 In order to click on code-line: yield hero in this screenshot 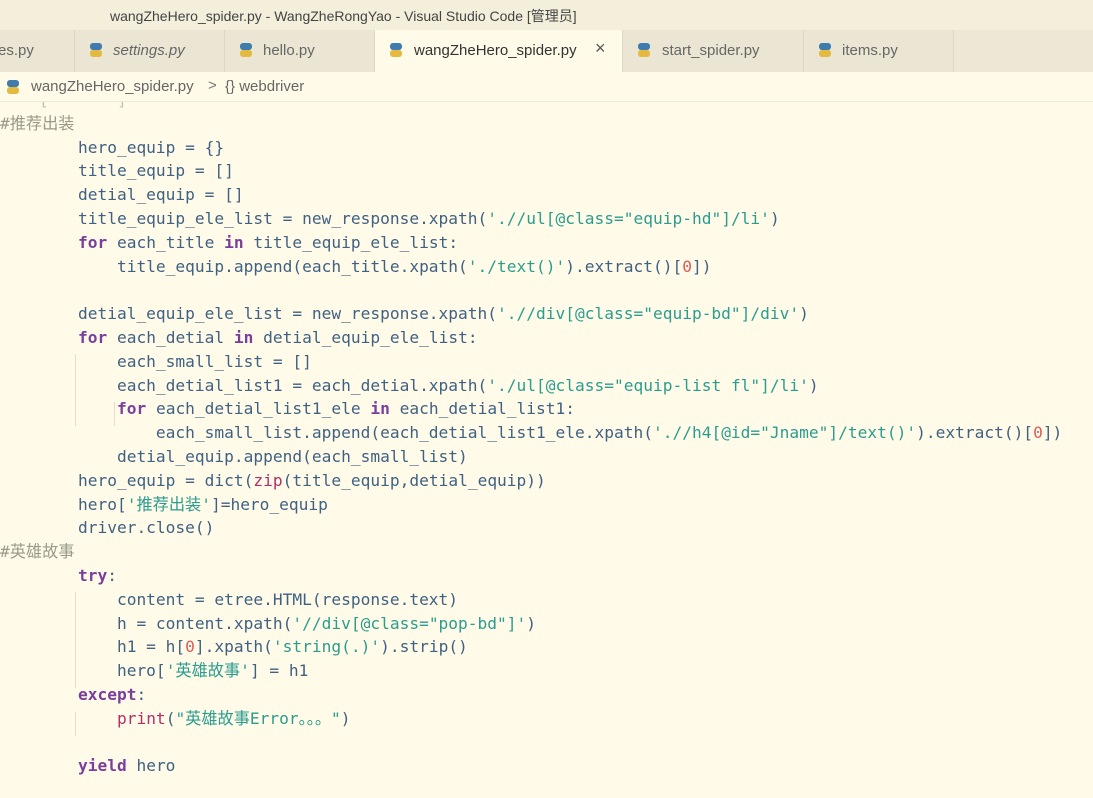, I will do `click(87, 766)`.